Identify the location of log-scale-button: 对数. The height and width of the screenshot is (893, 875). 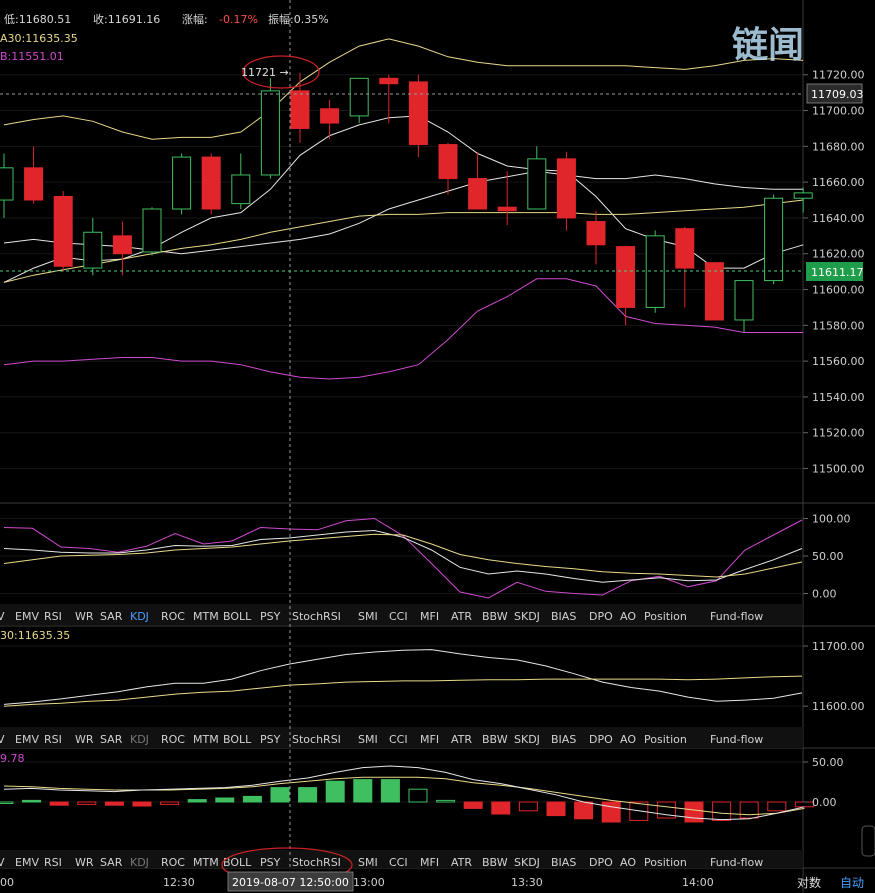
(809, 882).